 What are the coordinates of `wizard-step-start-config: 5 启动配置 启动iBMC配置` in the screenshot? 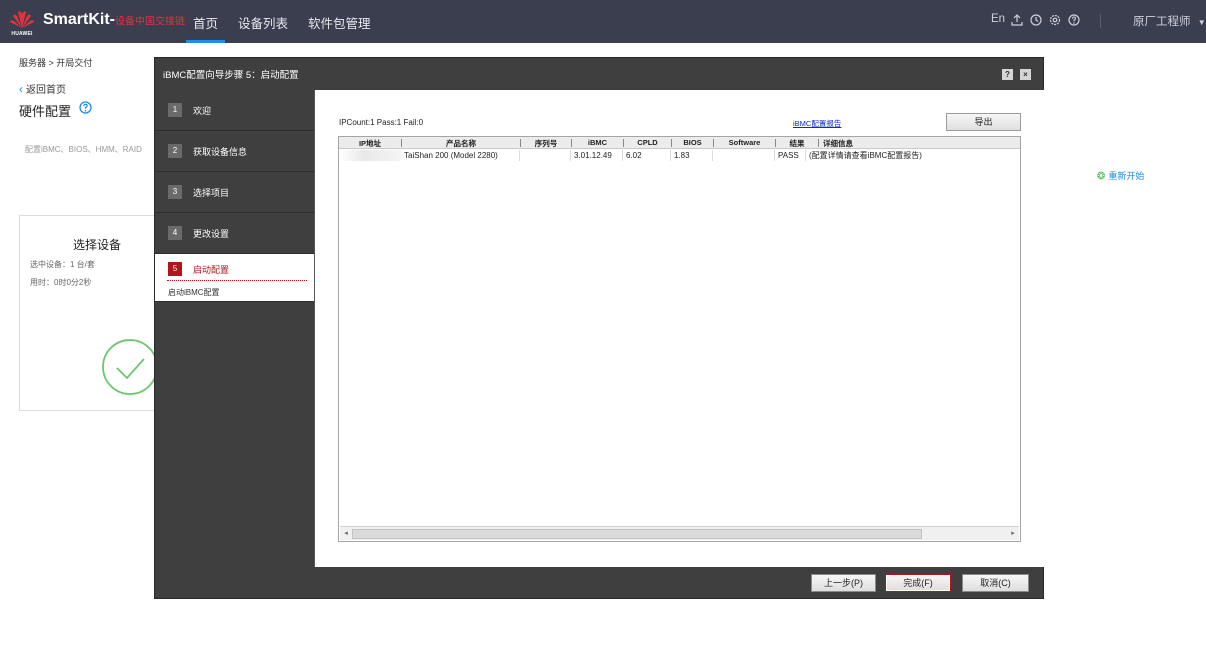 It's located at (234, 278).